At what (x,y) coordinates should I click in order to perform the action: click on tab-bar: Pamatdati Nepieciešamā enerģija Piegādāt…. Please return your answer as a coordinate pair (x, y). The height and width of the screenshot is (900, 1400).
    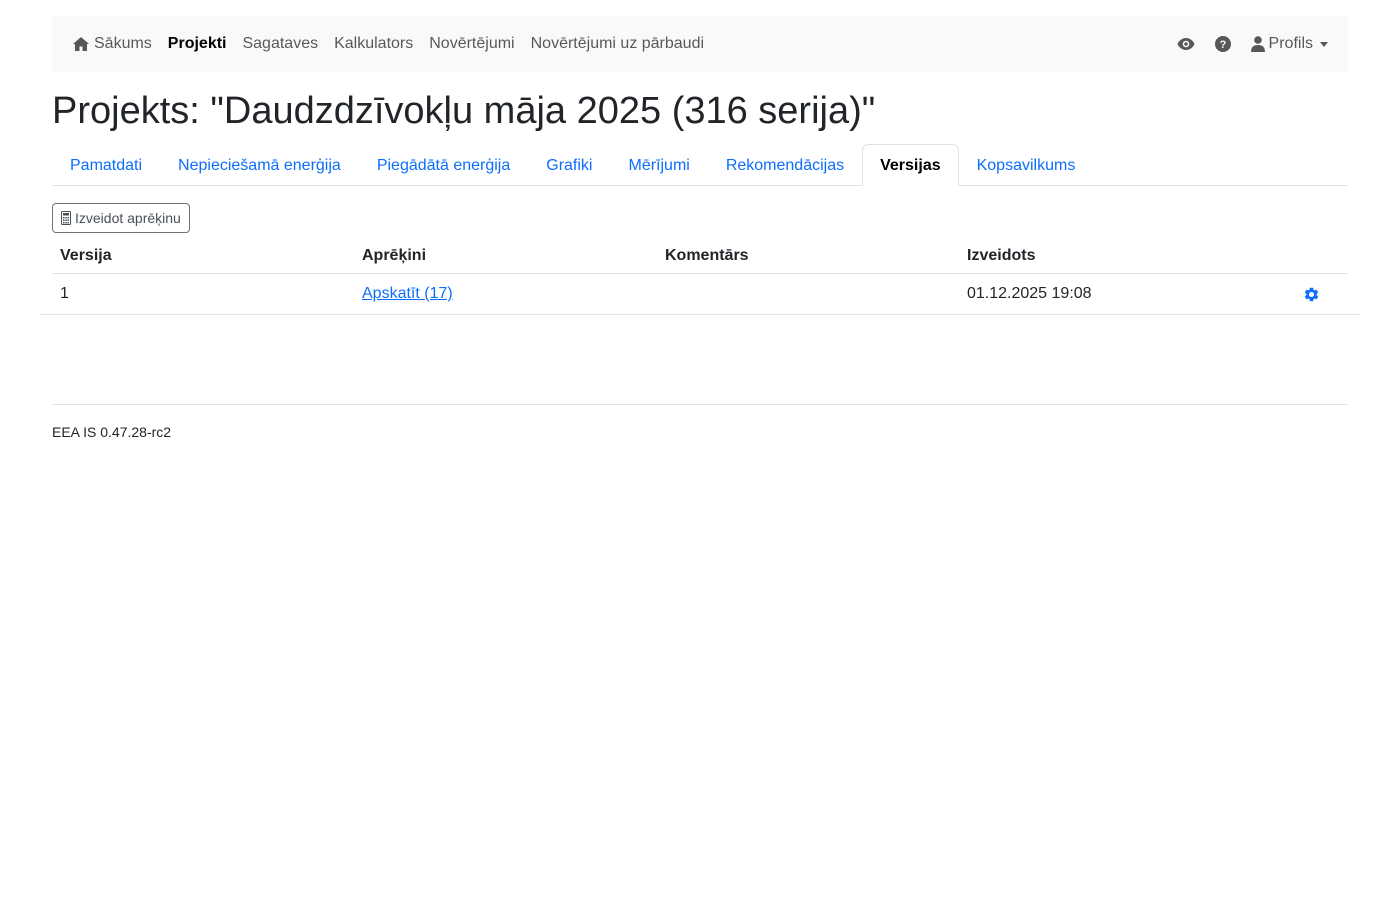
    Looking at the image, I should click on (700, 165).